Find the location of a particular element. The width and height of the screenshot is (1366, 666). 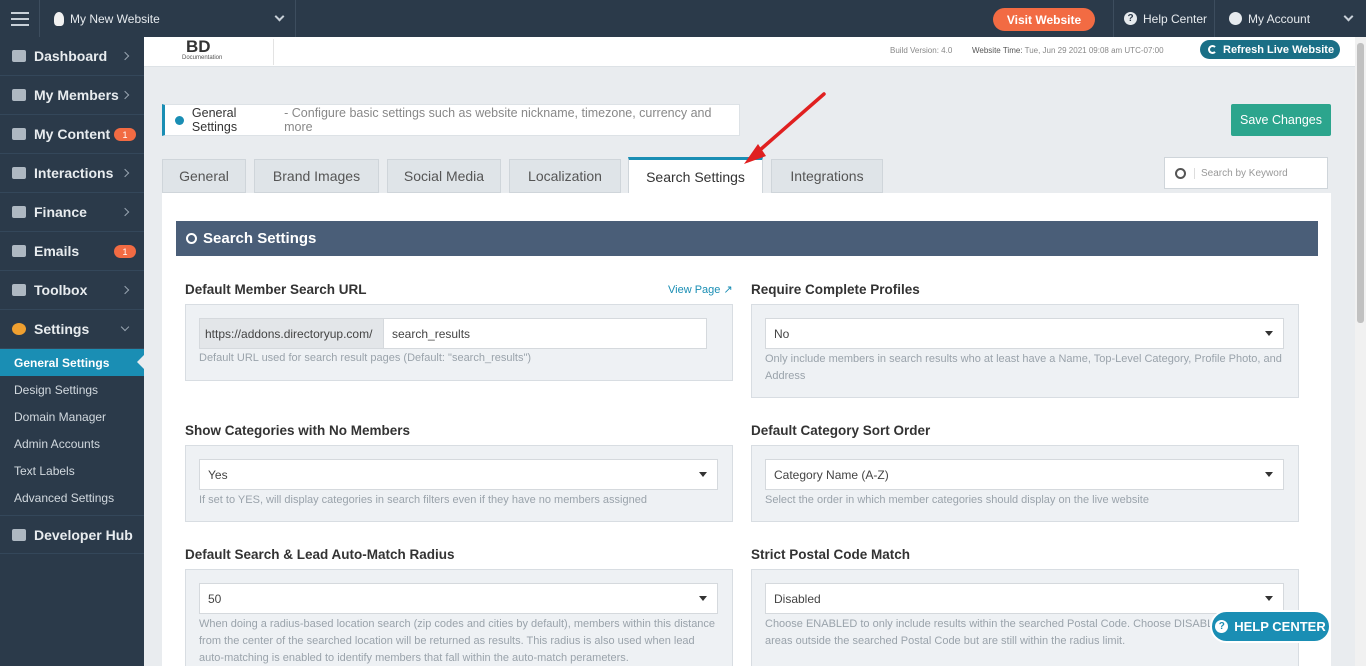

lightbulb-icon is located at coordinates (59, 18).